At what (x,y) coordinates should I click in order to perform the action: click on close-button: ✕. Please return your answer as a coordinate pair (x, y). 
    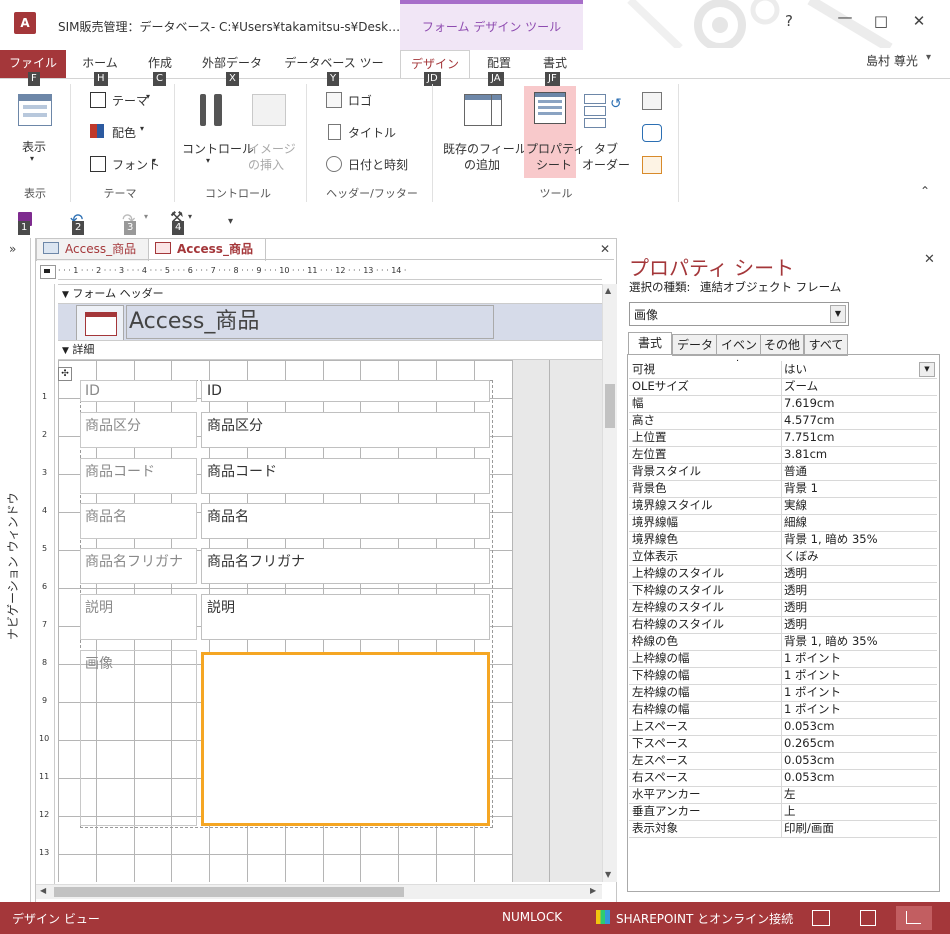
    Looking at the image, I should click on (919, 21).